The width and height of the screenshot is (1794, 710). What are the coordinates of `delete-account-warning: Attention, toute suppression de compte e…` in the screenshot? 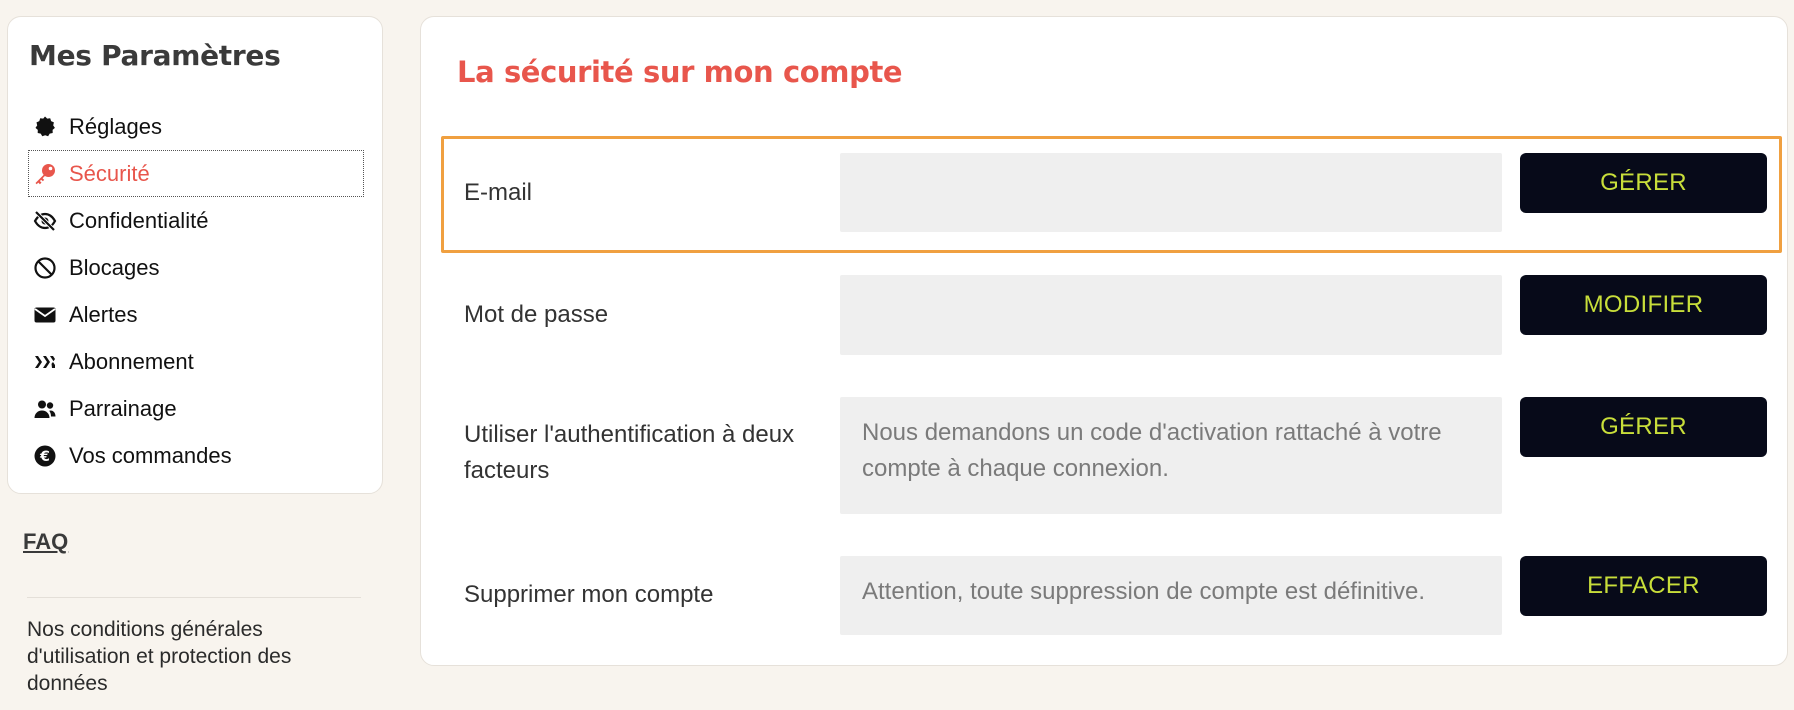 It's located at (1171, 595).